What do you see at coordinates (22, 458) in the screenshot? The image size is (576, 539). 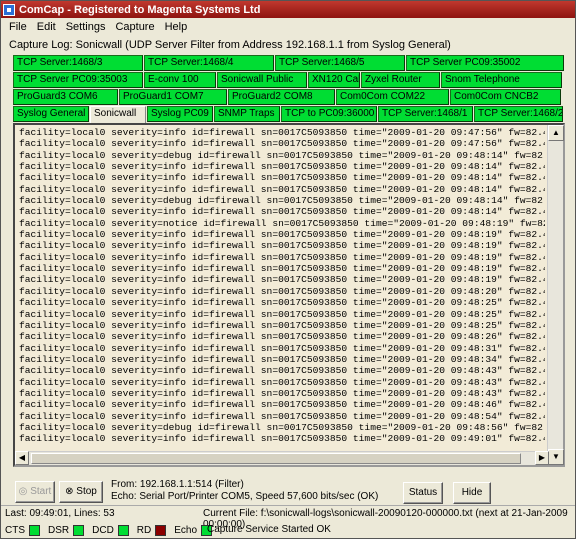 I see `scroll-left-icon: ◀` at bounding box center [22, 458].